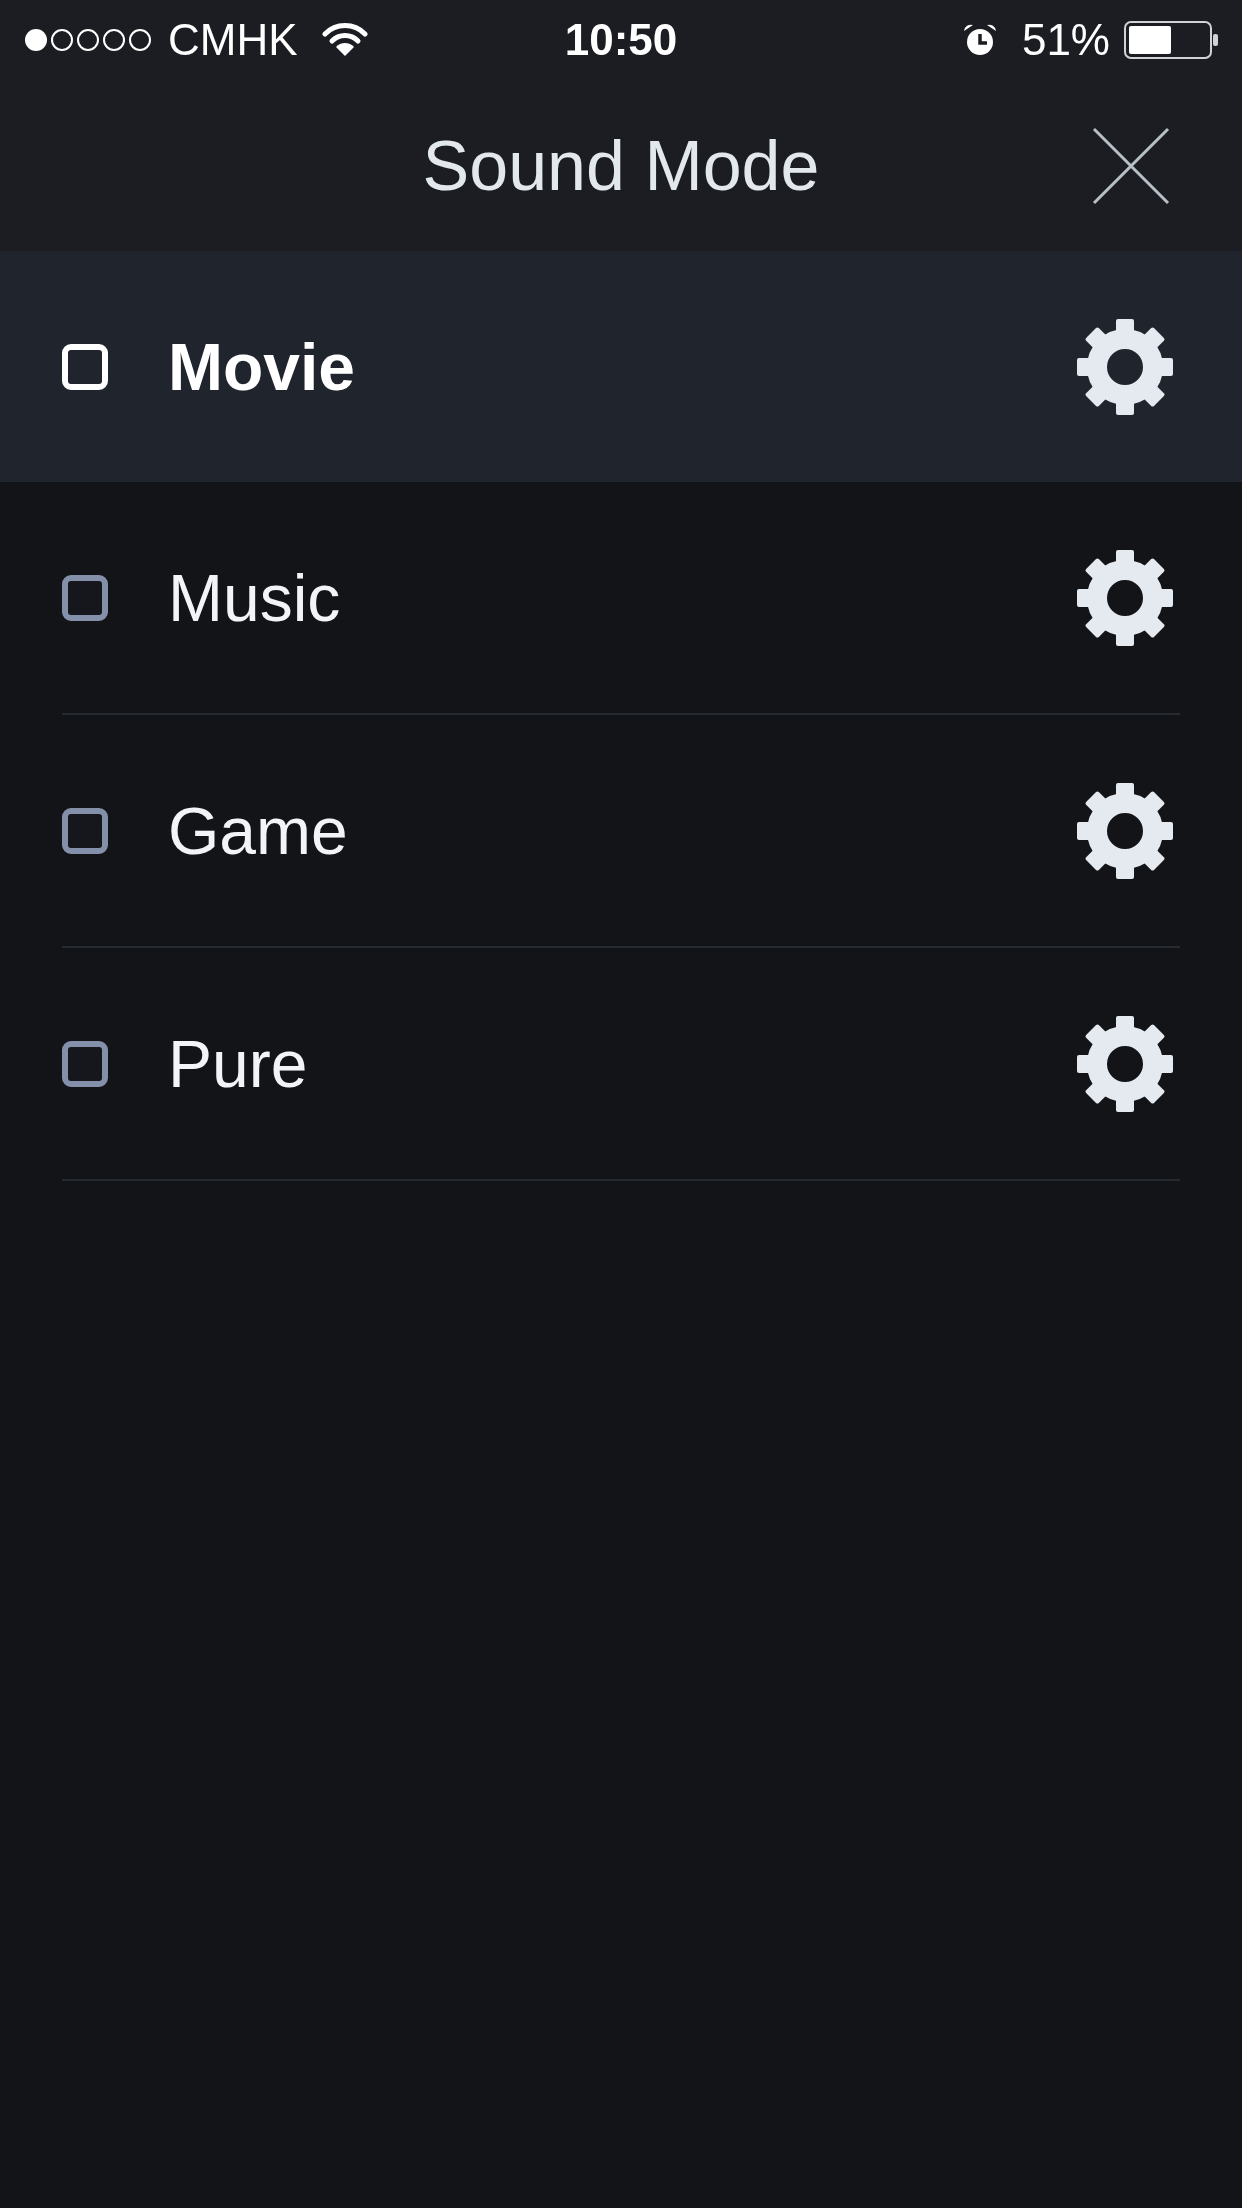  Describe the element at coordinates (258, 830) in the screenshot. I see `mode-label: Game` at that location.